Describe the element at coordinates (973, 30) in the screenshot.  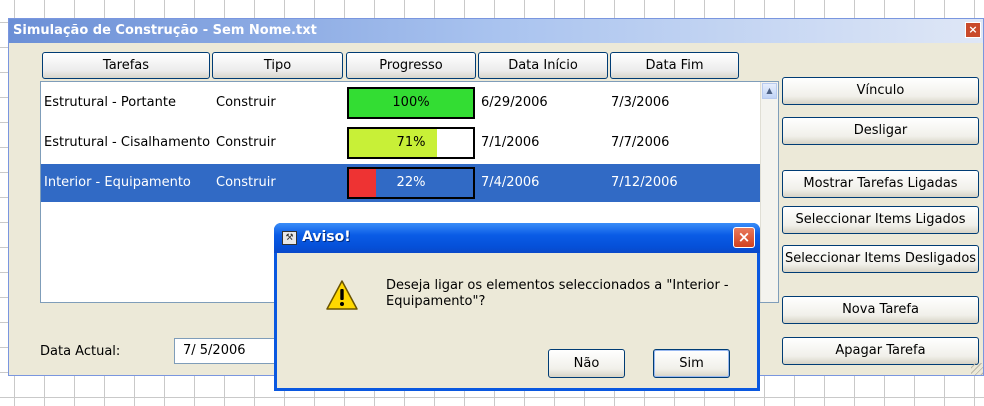
I see `window-close-button: ×` at that location.